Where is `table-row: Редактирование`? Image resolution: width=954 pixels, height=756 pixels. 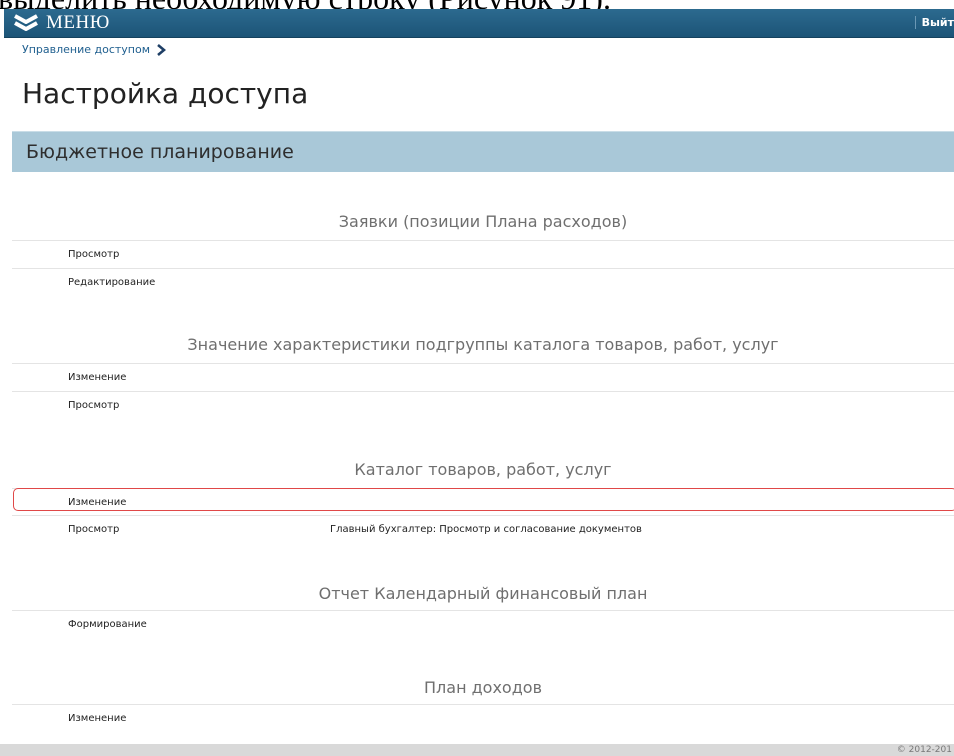 table-row: Редактирование is located at coordinates (483, 282).